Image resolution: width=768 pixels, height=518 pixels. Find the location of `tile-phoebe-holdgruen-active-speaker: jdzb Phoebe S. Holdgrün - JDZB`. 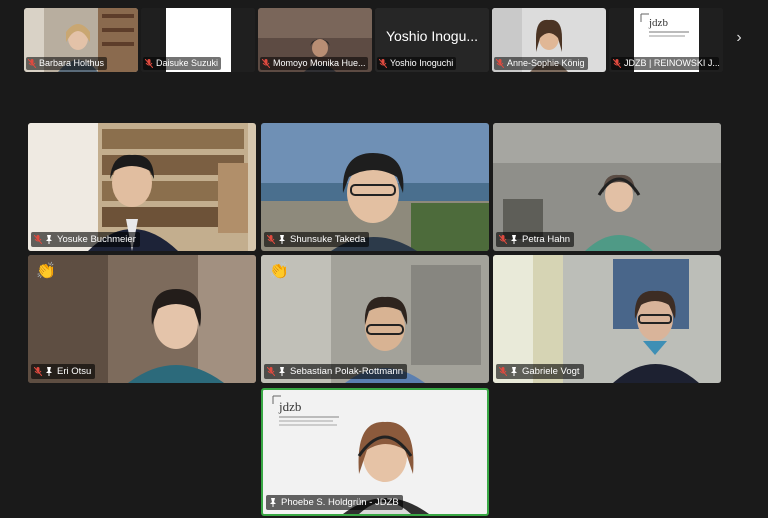

tile-phoebe-holdgruen-active-speaker: jdzb Phoebe S. Holdgrün - JDZB is located at coordinates (375, 452).